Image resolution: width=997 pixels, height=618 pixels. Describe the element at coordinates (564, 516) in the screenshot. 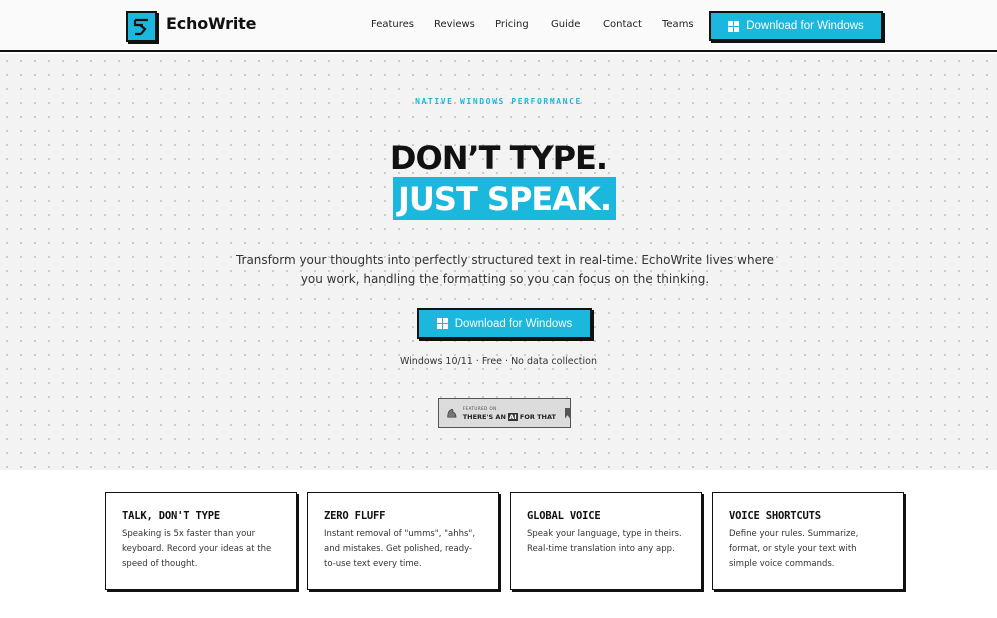

I see `feature-title: GLOBAL VOICE` at that location.